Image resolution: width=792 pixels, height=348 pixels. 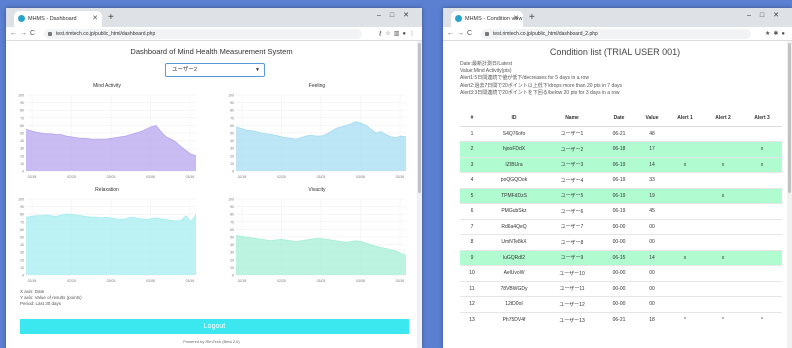 What do you see at coordinates (52, 19) in the screenshot?
I see `tab-label: MHMS - Dashboard` at bounding box center [52, 19].